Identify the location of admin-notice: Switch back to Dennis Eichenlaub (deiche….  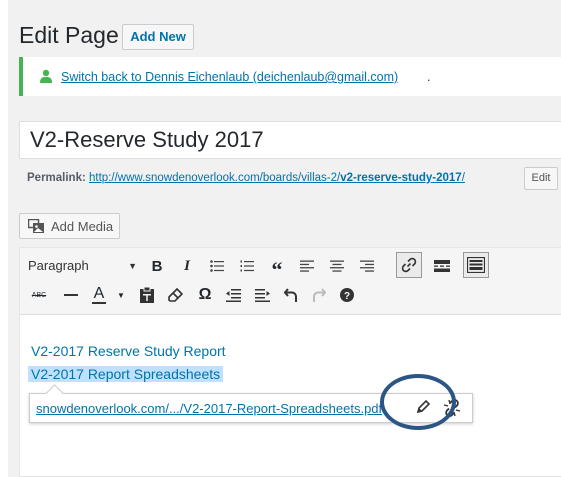
(290, 76).